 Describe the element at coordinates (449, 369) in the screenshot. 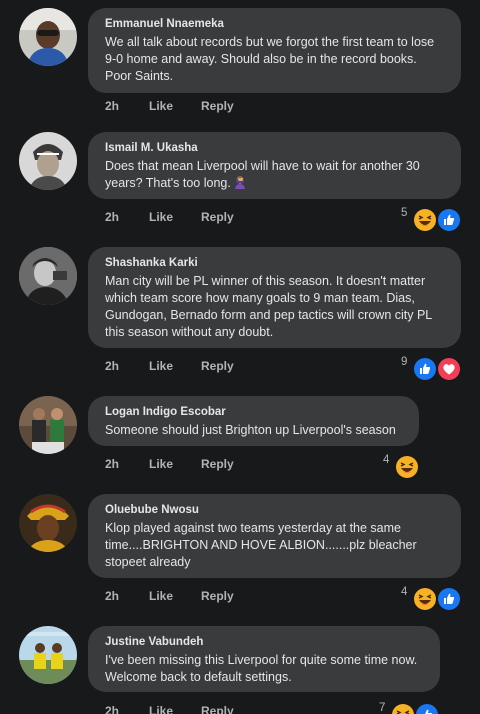

I see `love-reaction-icon` at that location.